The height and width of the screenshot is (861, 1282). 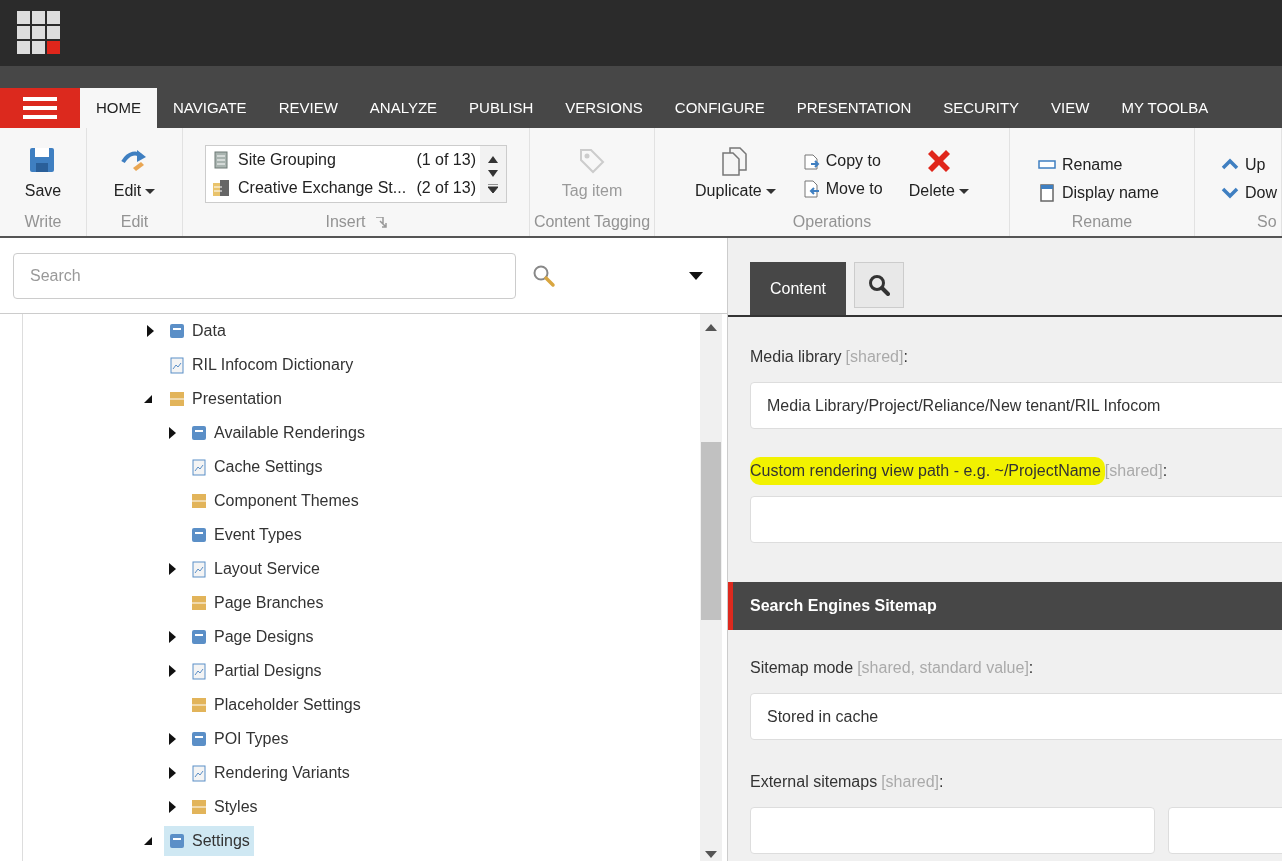 I want to click on dialog-launcher-icon, so click(x=381, y=222).